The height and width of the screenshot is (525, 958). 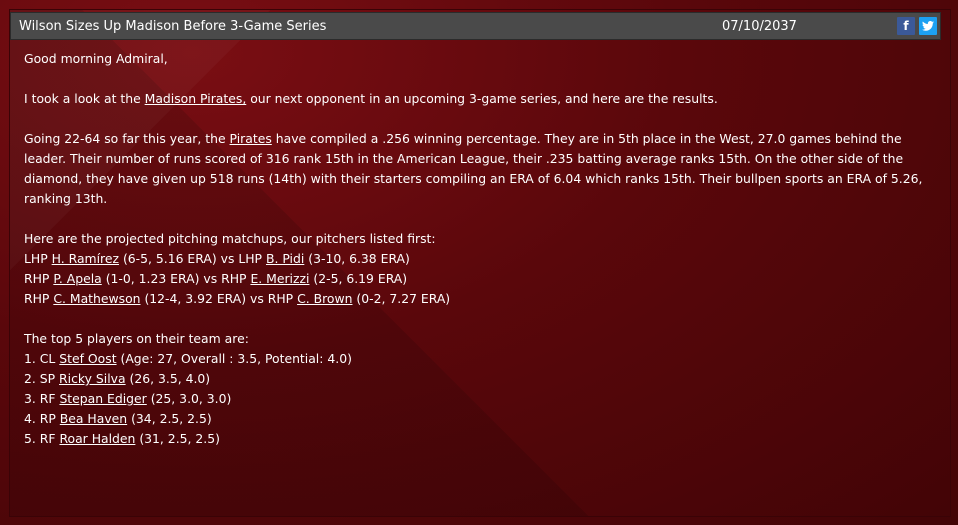 I want to click on pitcher-link: P. Apela, so click(x=77, y=278).